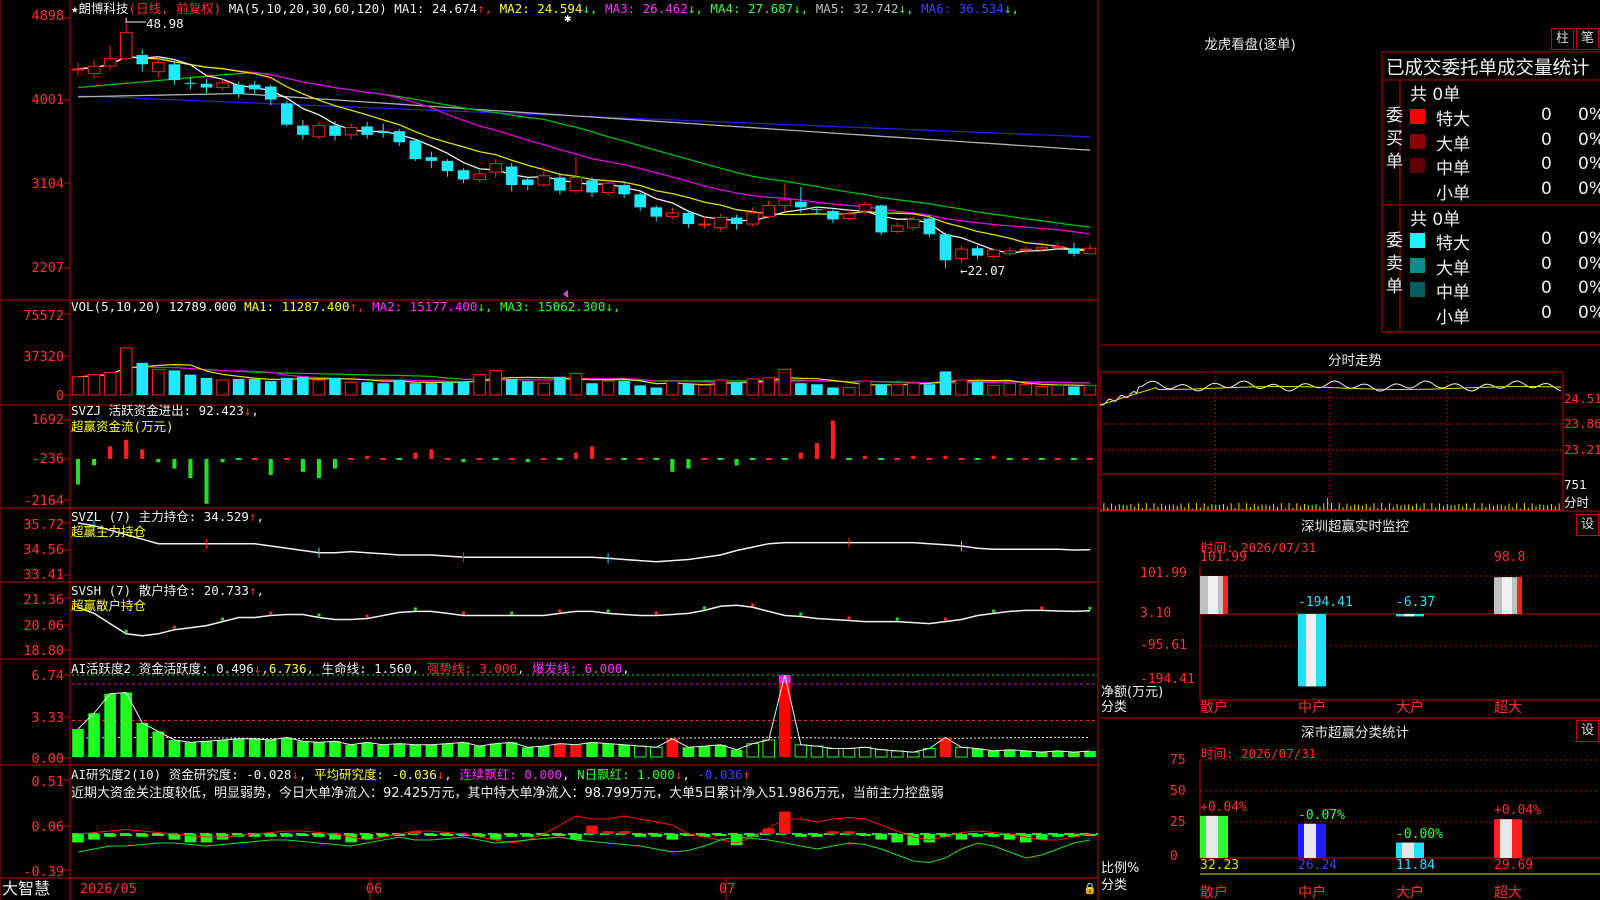 The height and width of the screenshot is (900, 1600). What do you see at coordinates (104, 8) in the screenshot?
I see `stock-name: 朗博科技` at bounding box center [104, 8].